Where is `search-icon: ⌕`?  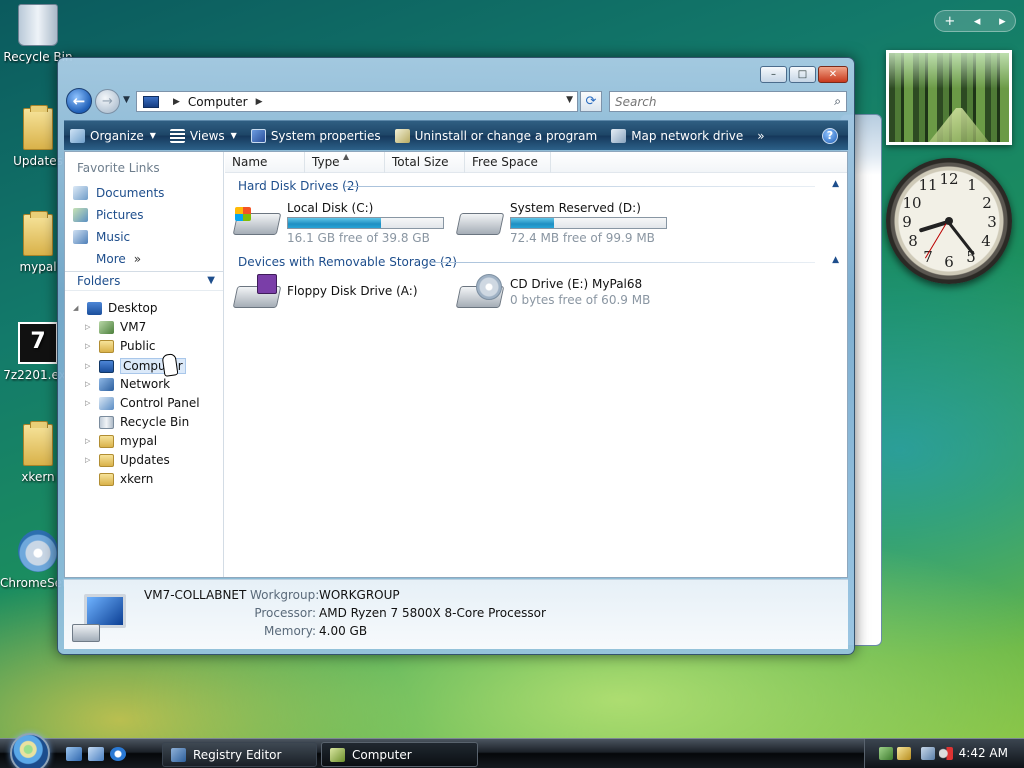 search-icon: ⌕ is located at coordinates (837, 101).